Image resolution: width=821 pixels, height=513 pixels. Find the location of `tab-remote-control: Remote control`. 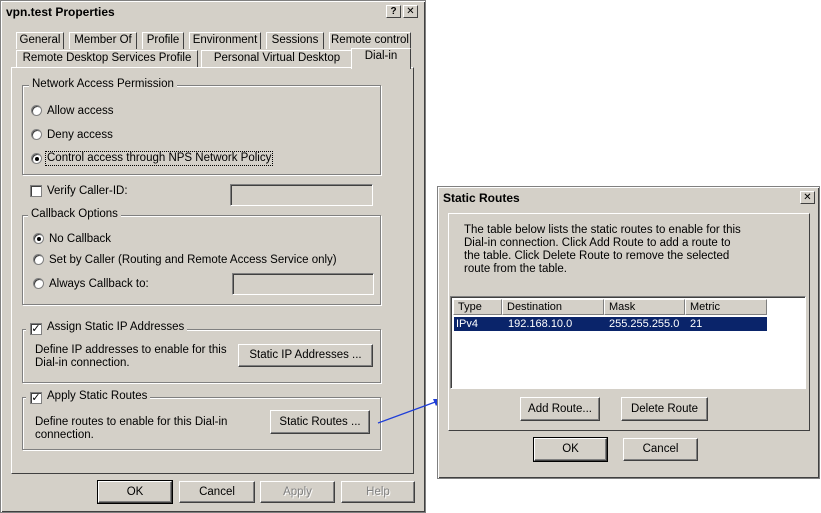

tab-remote-control: Remote control is located at coordinates (370, 40).